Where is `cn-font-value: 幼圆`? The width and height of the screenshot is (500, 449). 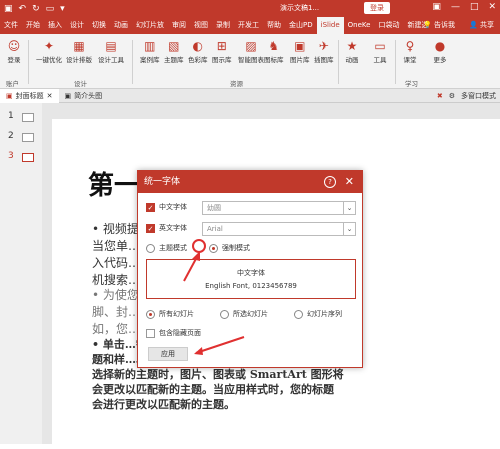 cn-font-value: 幼圆 is located at coordinates (214, 208).